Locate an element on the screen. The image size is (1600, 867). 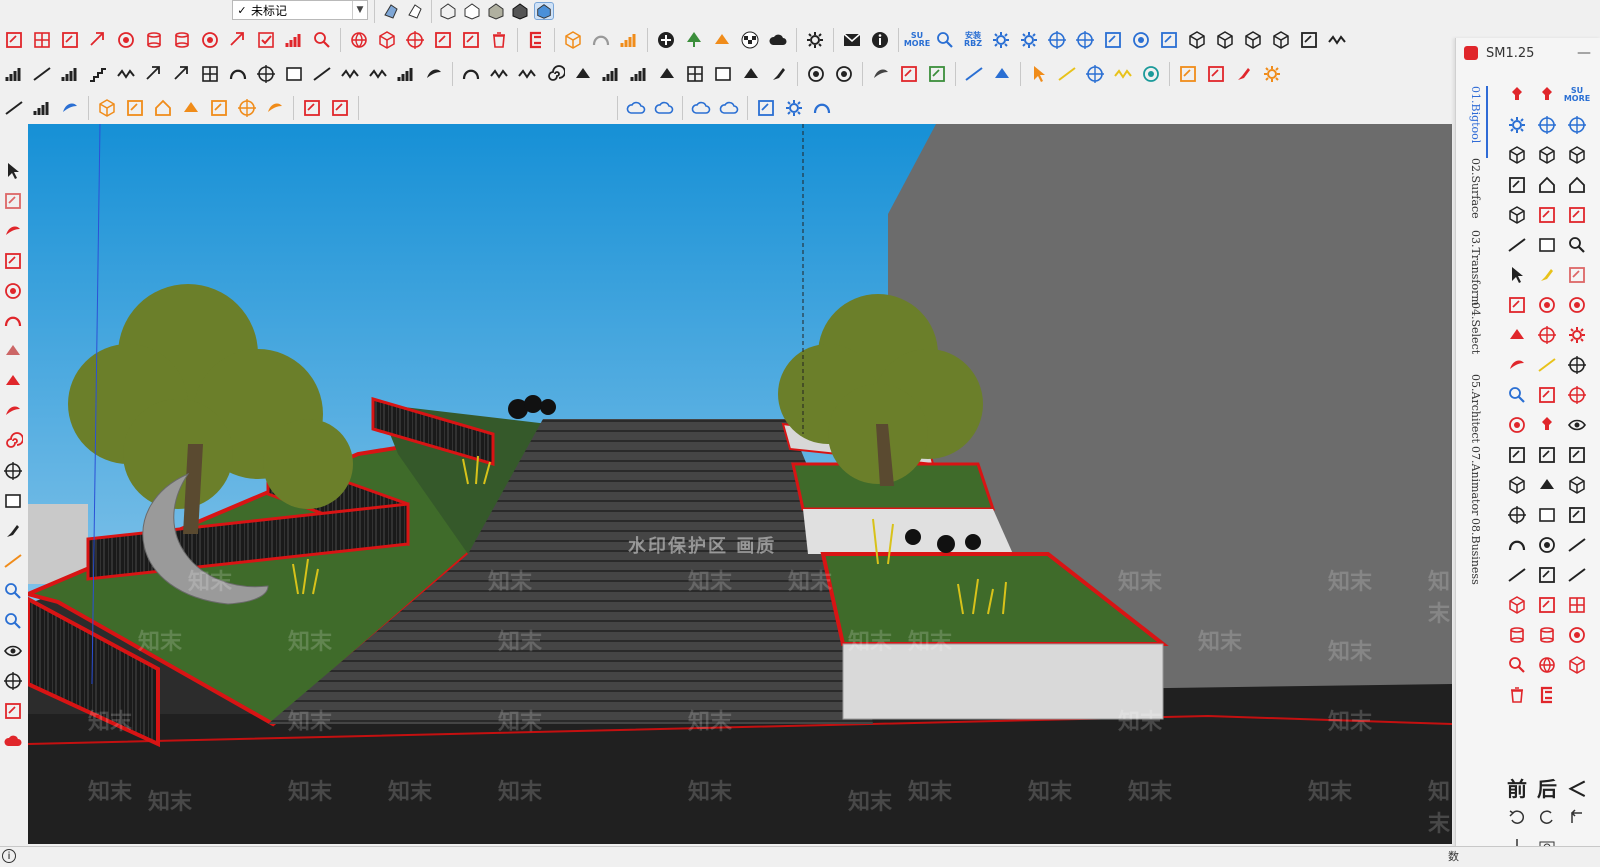
cyl-red-2-icon is located at coordinates (1547, 635).